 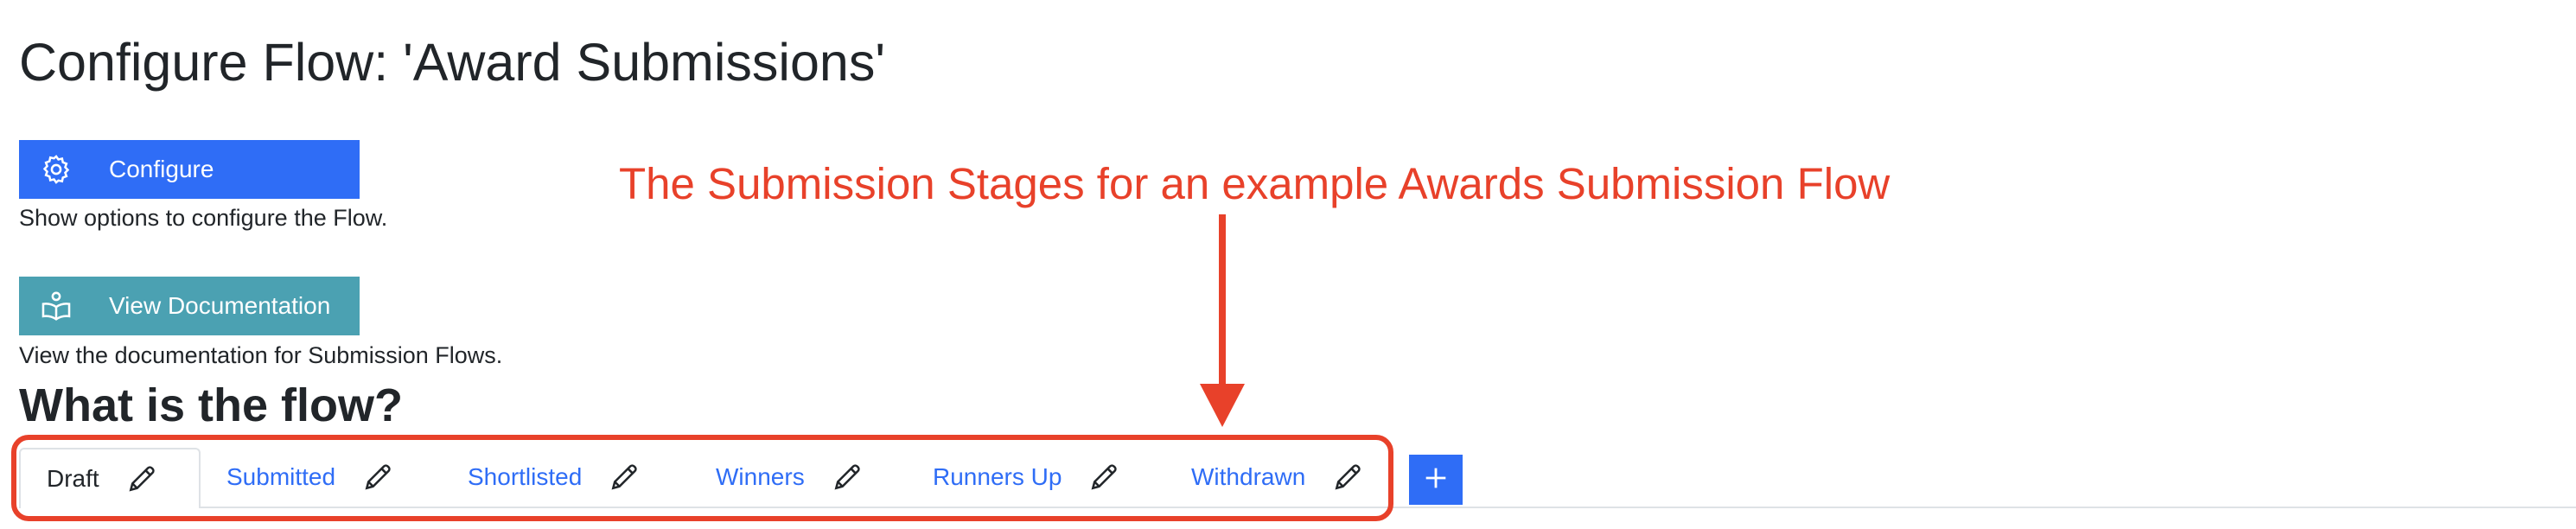 I want to click on view-documentation-button: View Documentation, so click(x=189, y=306).